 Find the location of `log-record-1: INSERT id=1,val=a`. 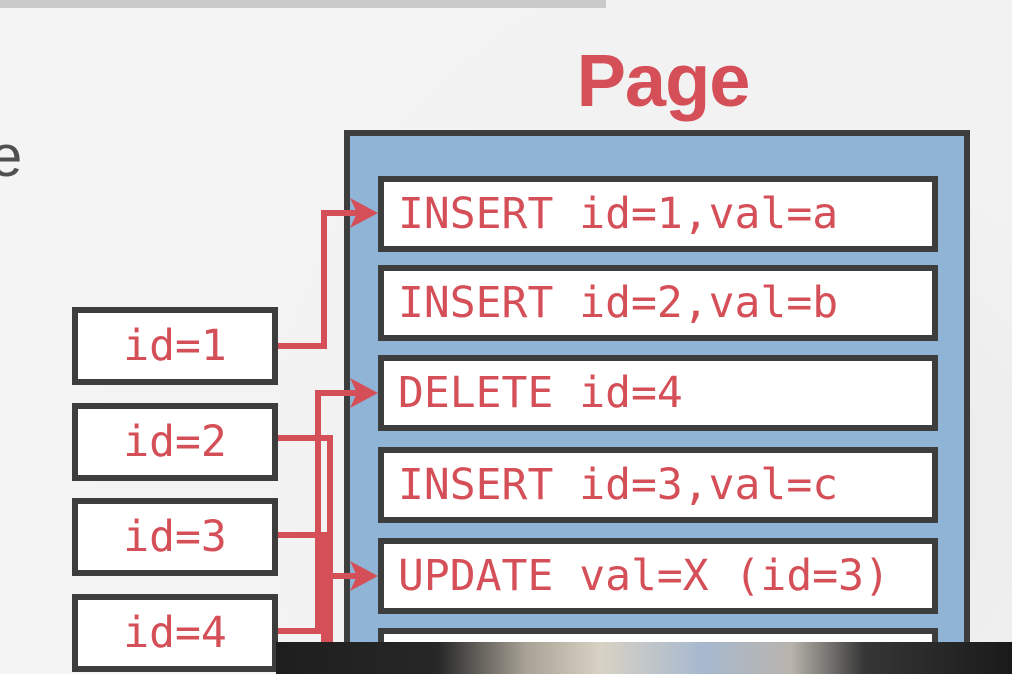

log-record-1: INSERT id=1,val=a is located at coordinates (658, 214).